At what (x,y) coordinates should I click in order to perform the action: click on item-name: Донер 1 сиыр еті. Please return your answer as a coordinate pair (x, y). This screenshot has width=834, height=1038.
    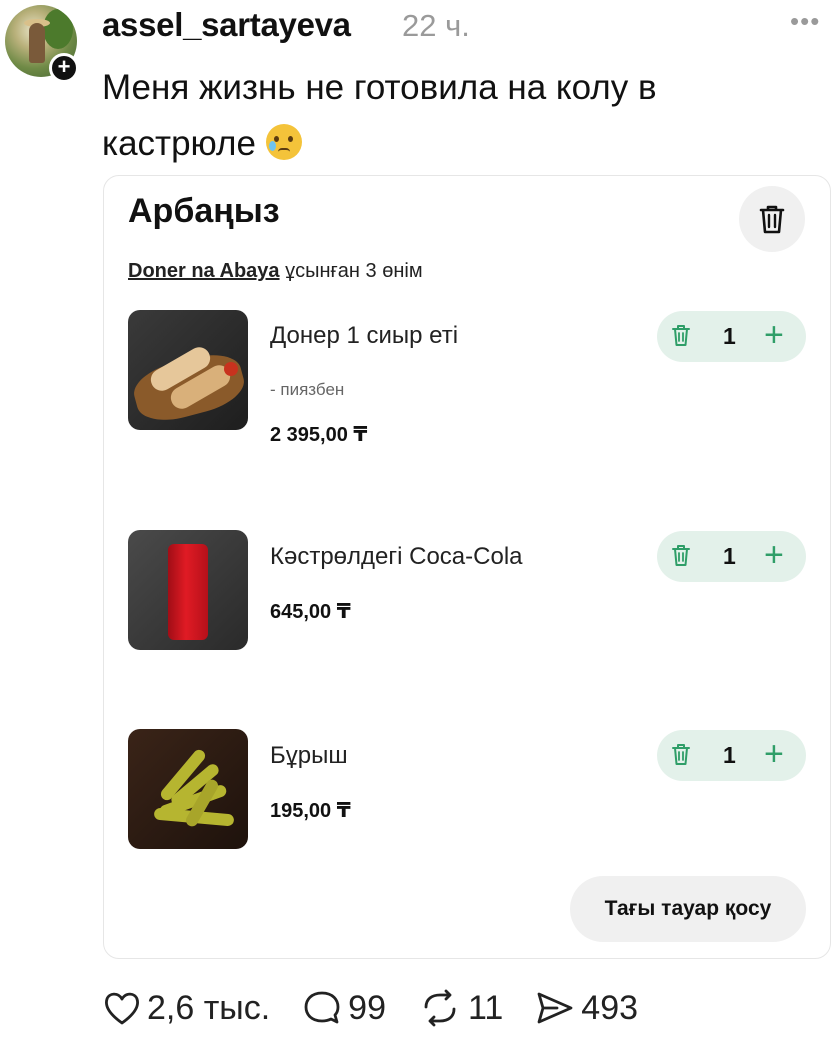
    Looking at the image, I should click on (364, 335).